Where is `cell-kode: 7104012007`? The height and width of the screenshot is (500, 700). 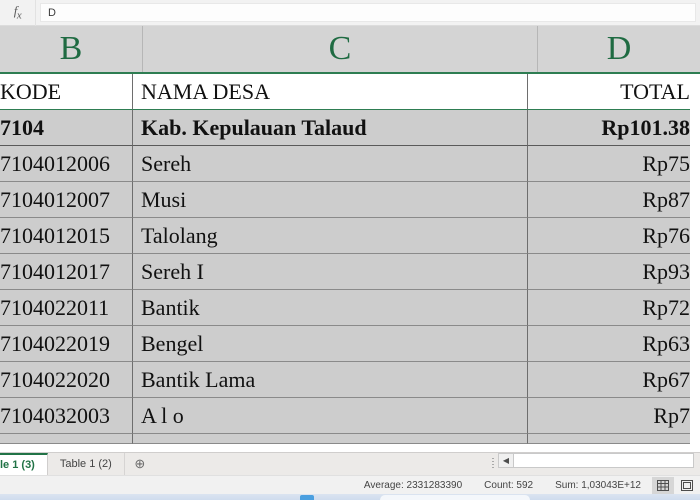
cell-kode: 7104012007 is located at coordinates (66, 200).